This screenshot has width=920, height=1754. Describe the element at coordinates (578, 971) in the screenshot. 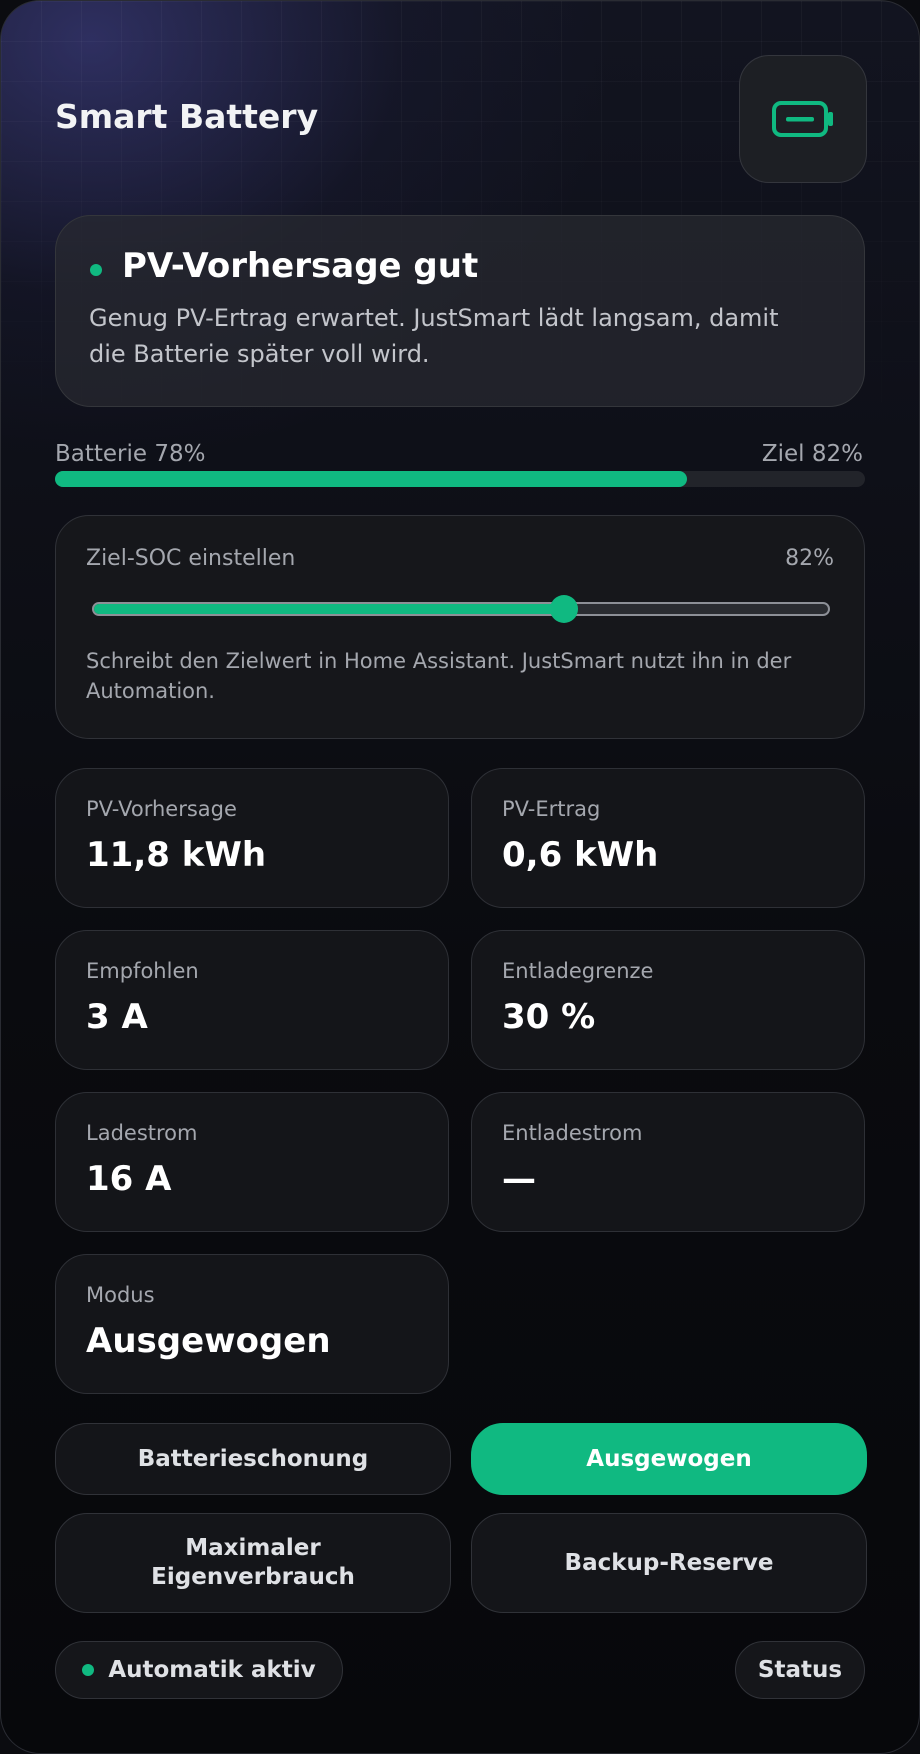

I see `stat-label: Entladegrenze` at that location.